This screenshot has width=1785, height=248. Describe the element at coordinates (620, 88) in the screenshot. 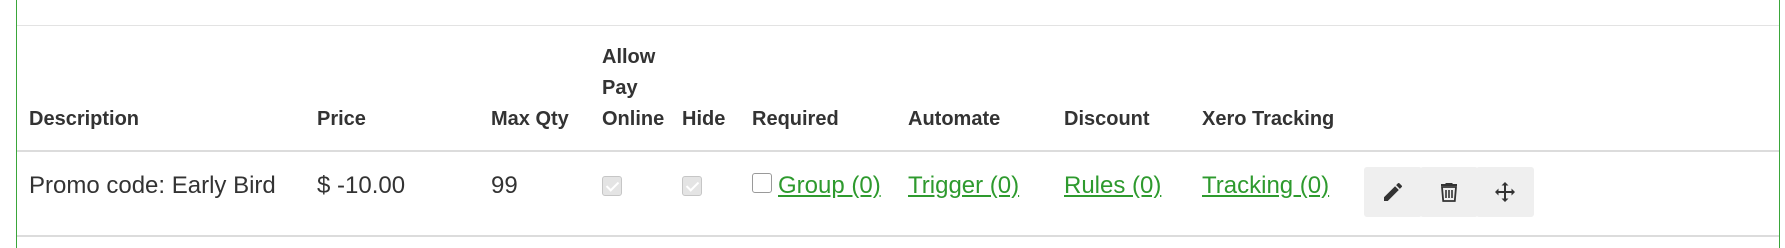

I see `header-line: Pay` at that location.